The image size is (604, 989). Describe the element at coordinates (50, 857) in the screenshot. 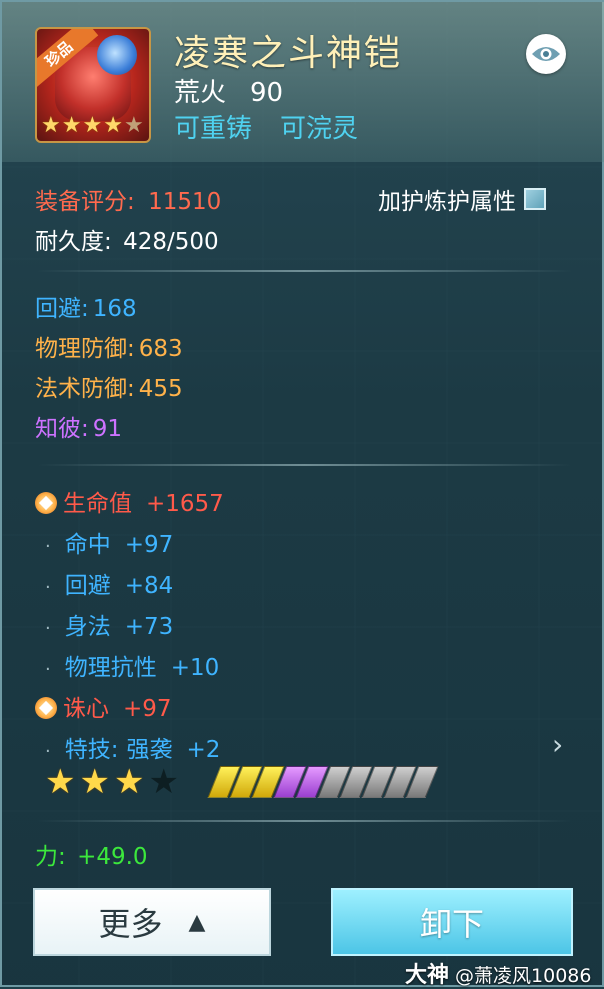

I see `strength-label: 力:` at that location.